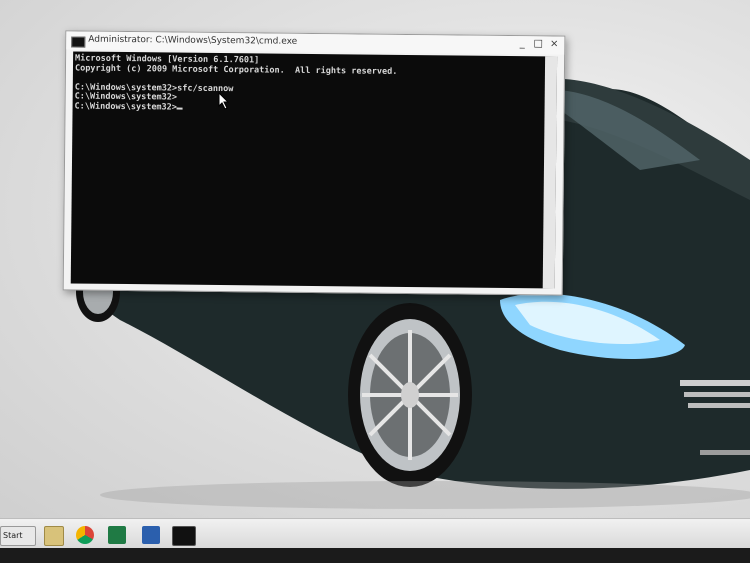  I want to click on console-line: C:\Windows\system32>, so click(125, 106).